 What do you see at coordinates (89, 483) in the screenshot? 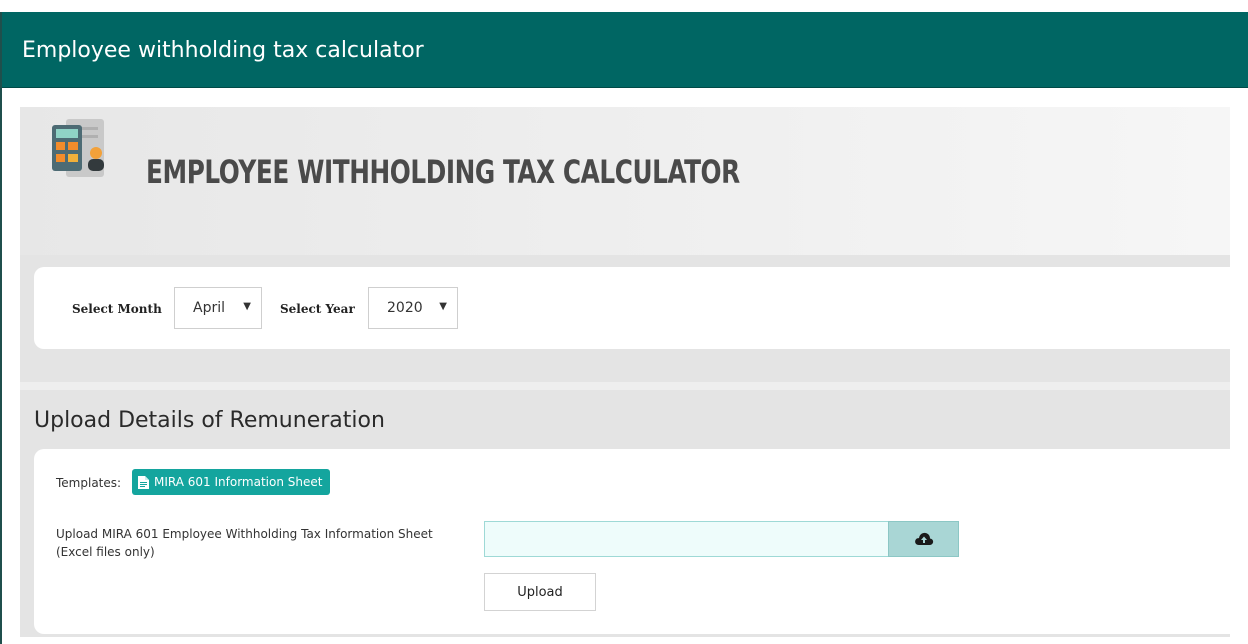
I see `templates-label: Templates:` at bounding box center [89, 483].